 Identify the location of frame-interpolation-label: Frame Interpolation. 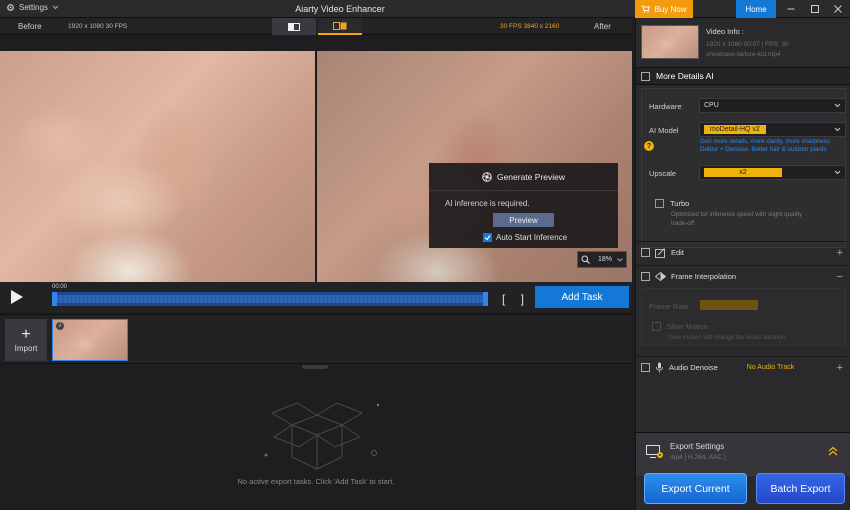
(704, 276).